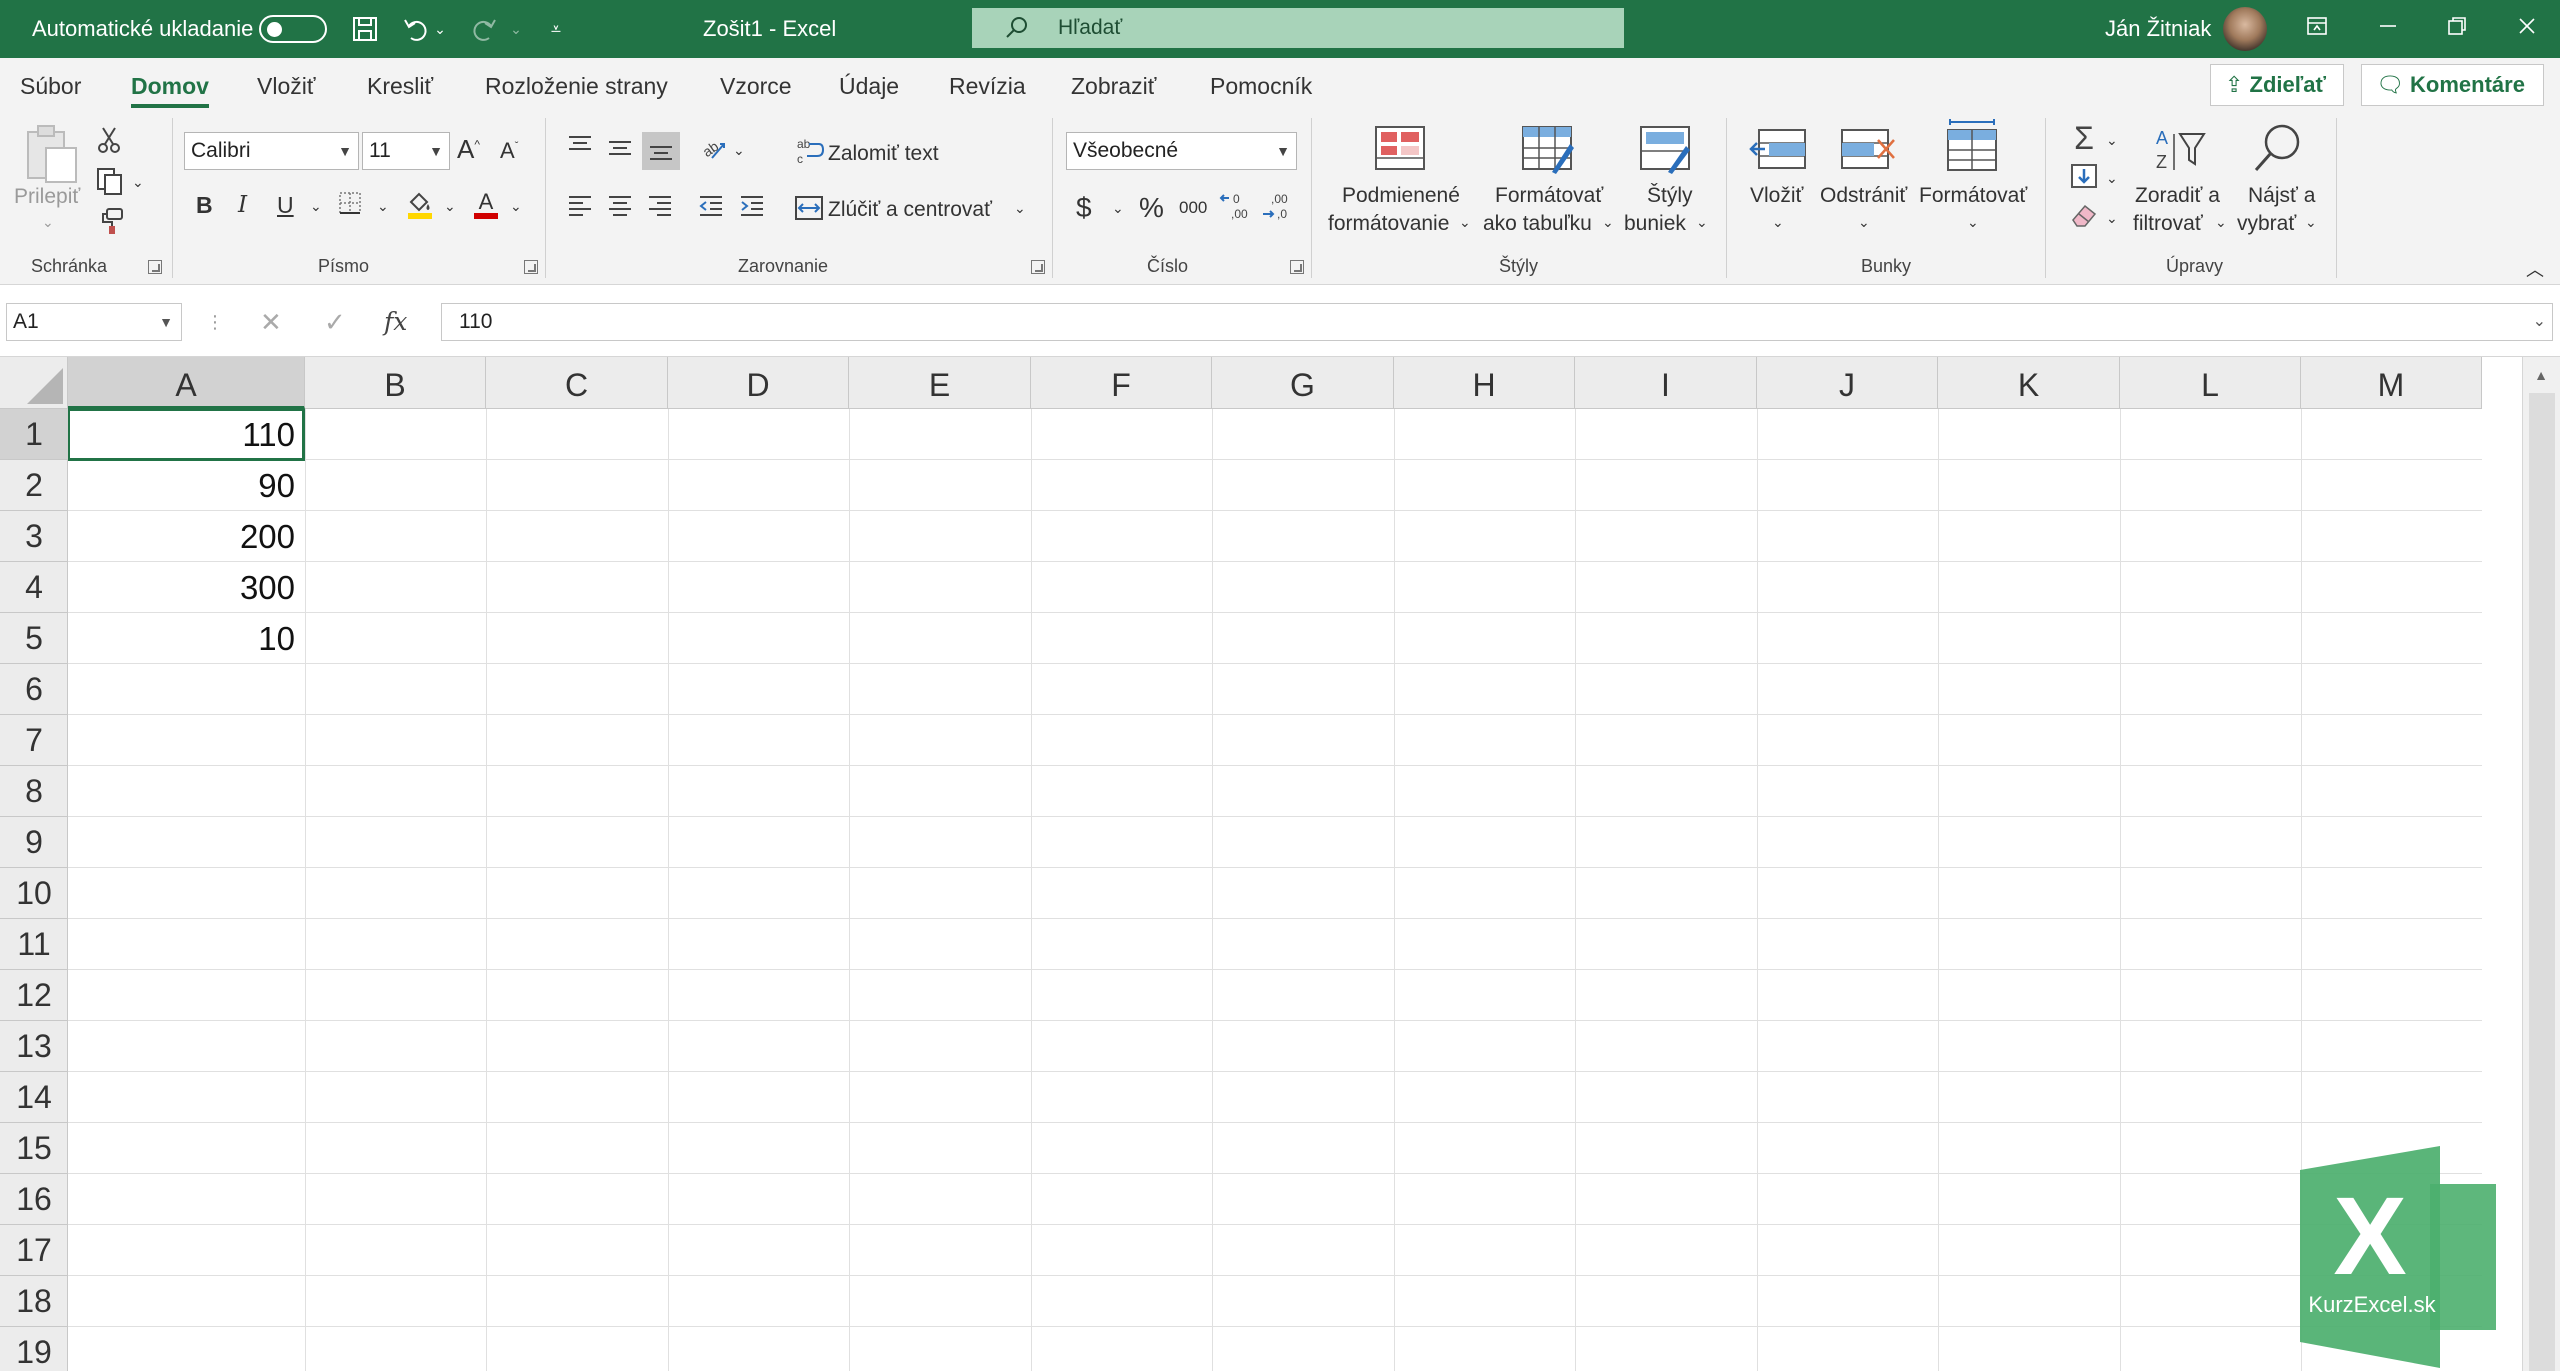  Describe the element at coordinates (34, 842) in the screenshot. I see `row-header: 9` at that location.